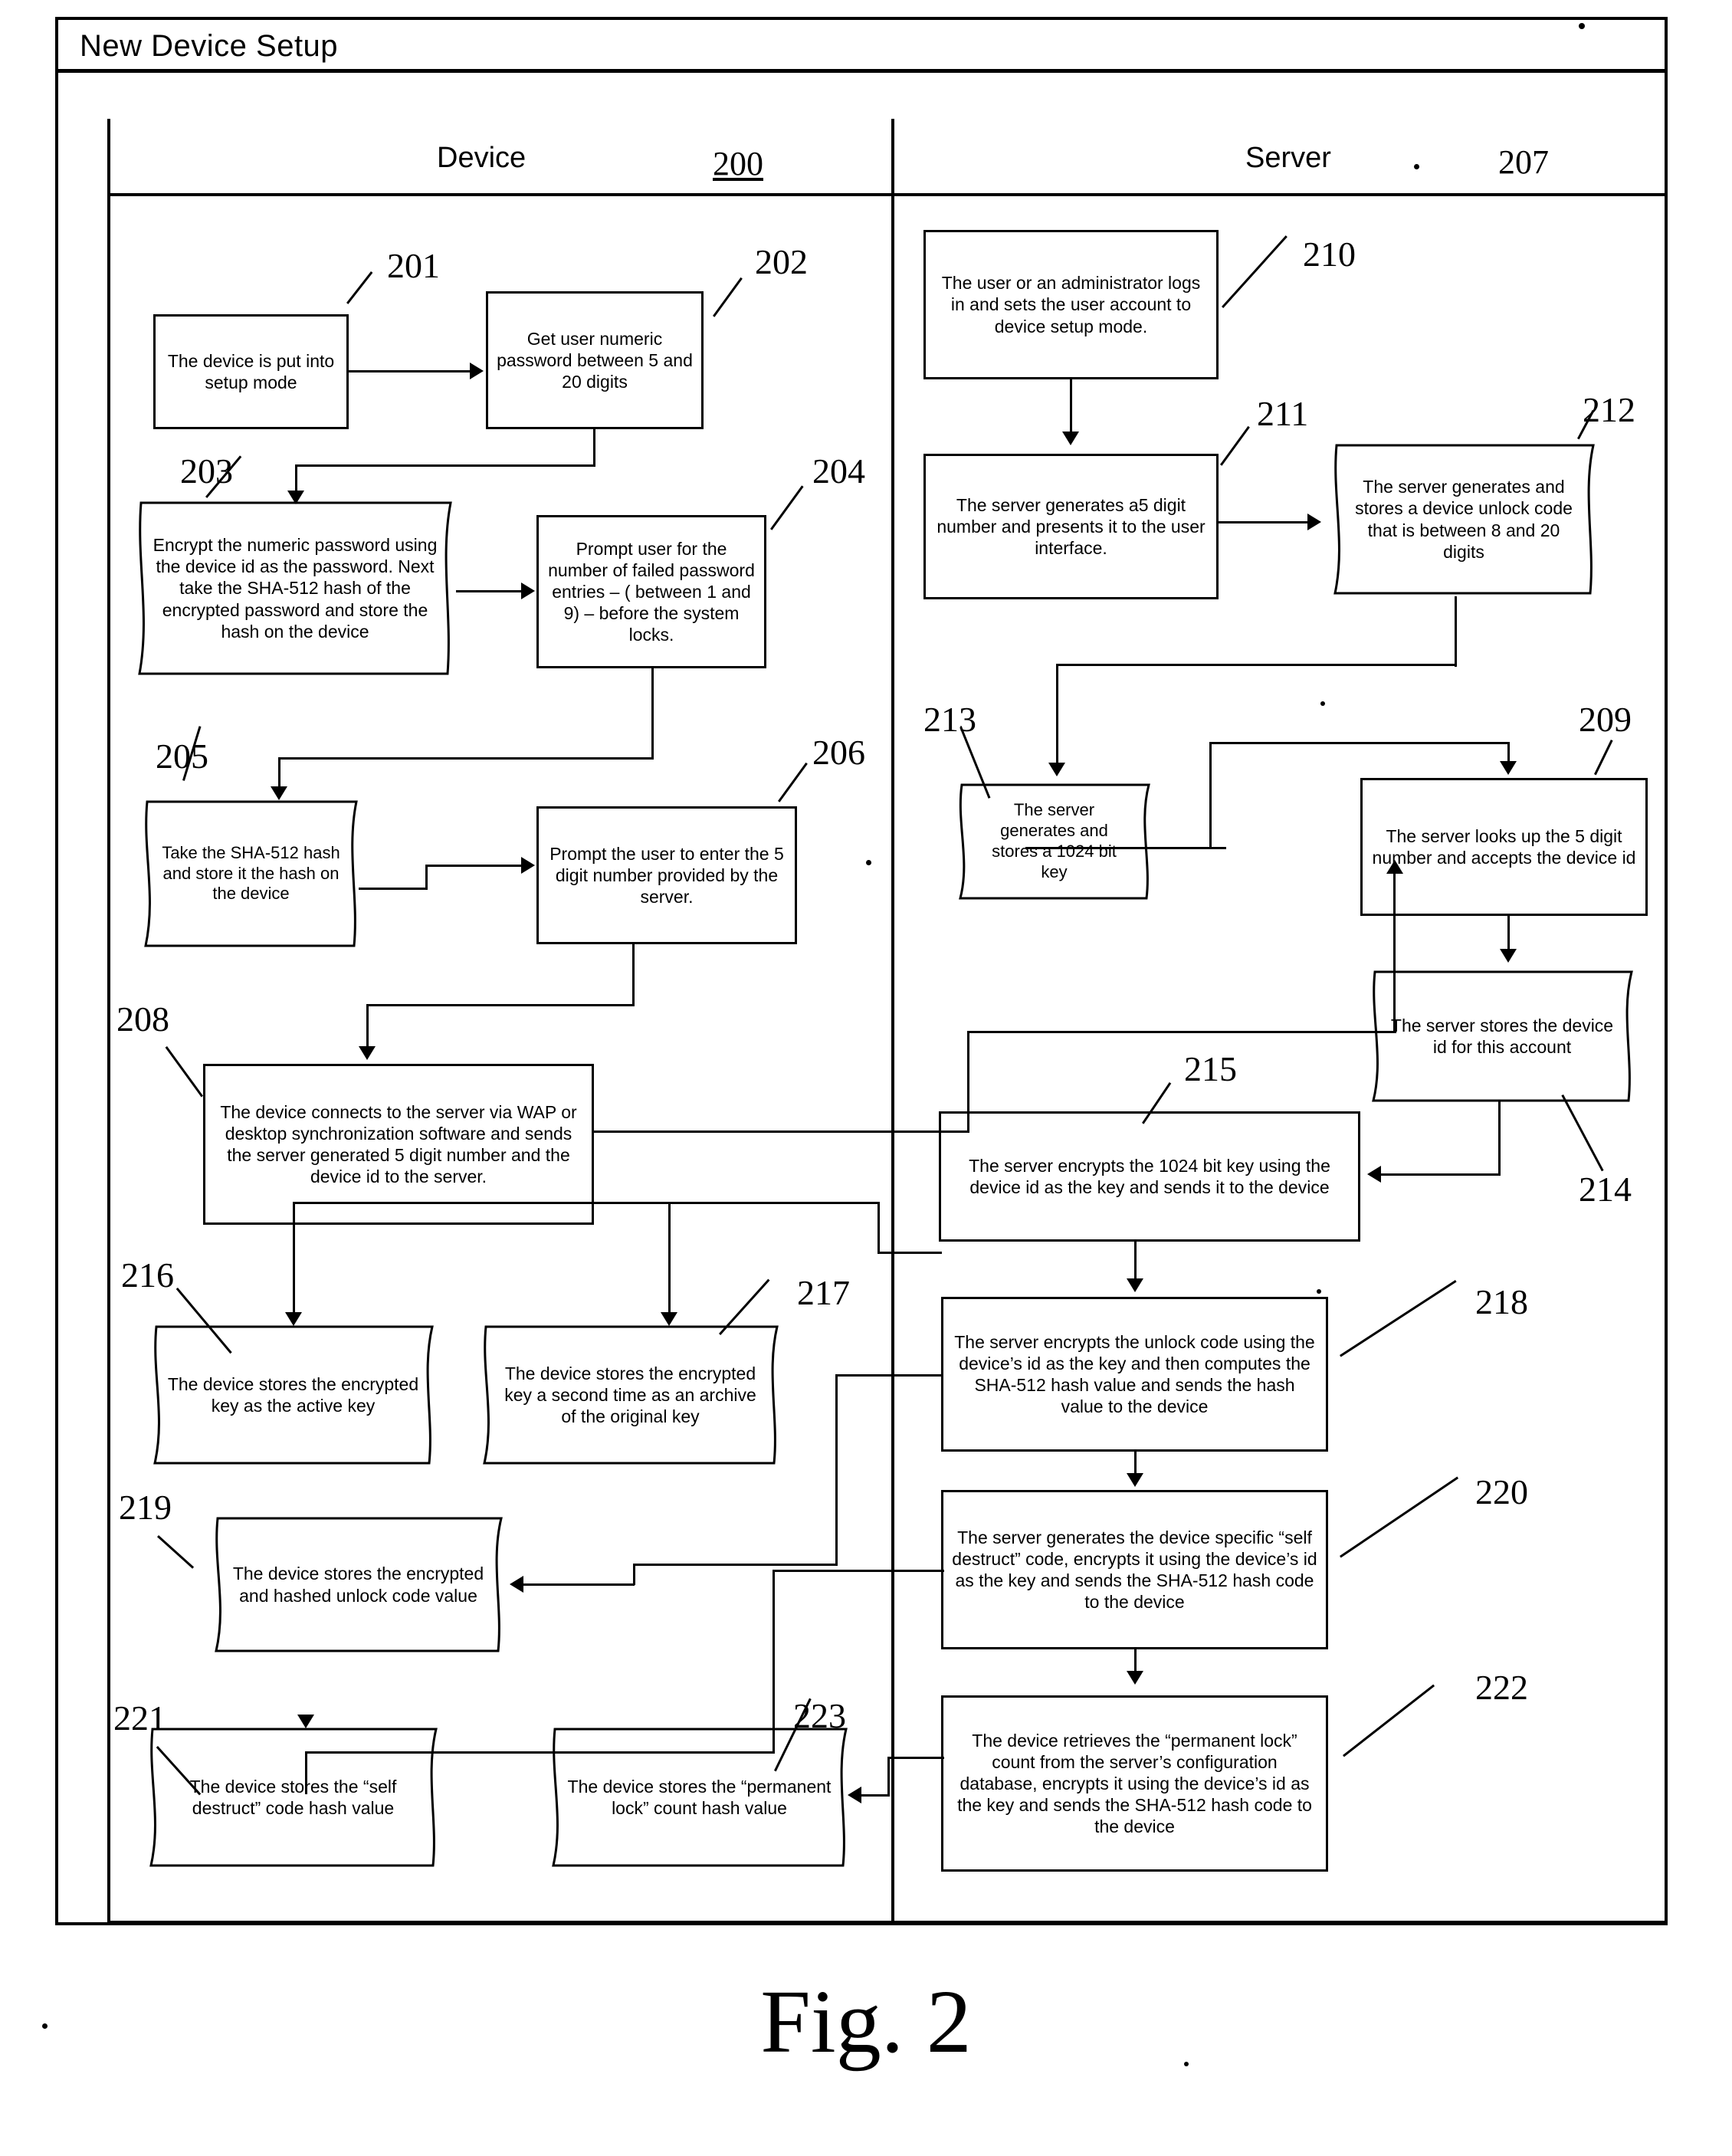 This screenshot has height=2156, width=1732. Describe the element at coordinates (1501, 1491) in the screenshot. I see `ref-220: 220` at that location.